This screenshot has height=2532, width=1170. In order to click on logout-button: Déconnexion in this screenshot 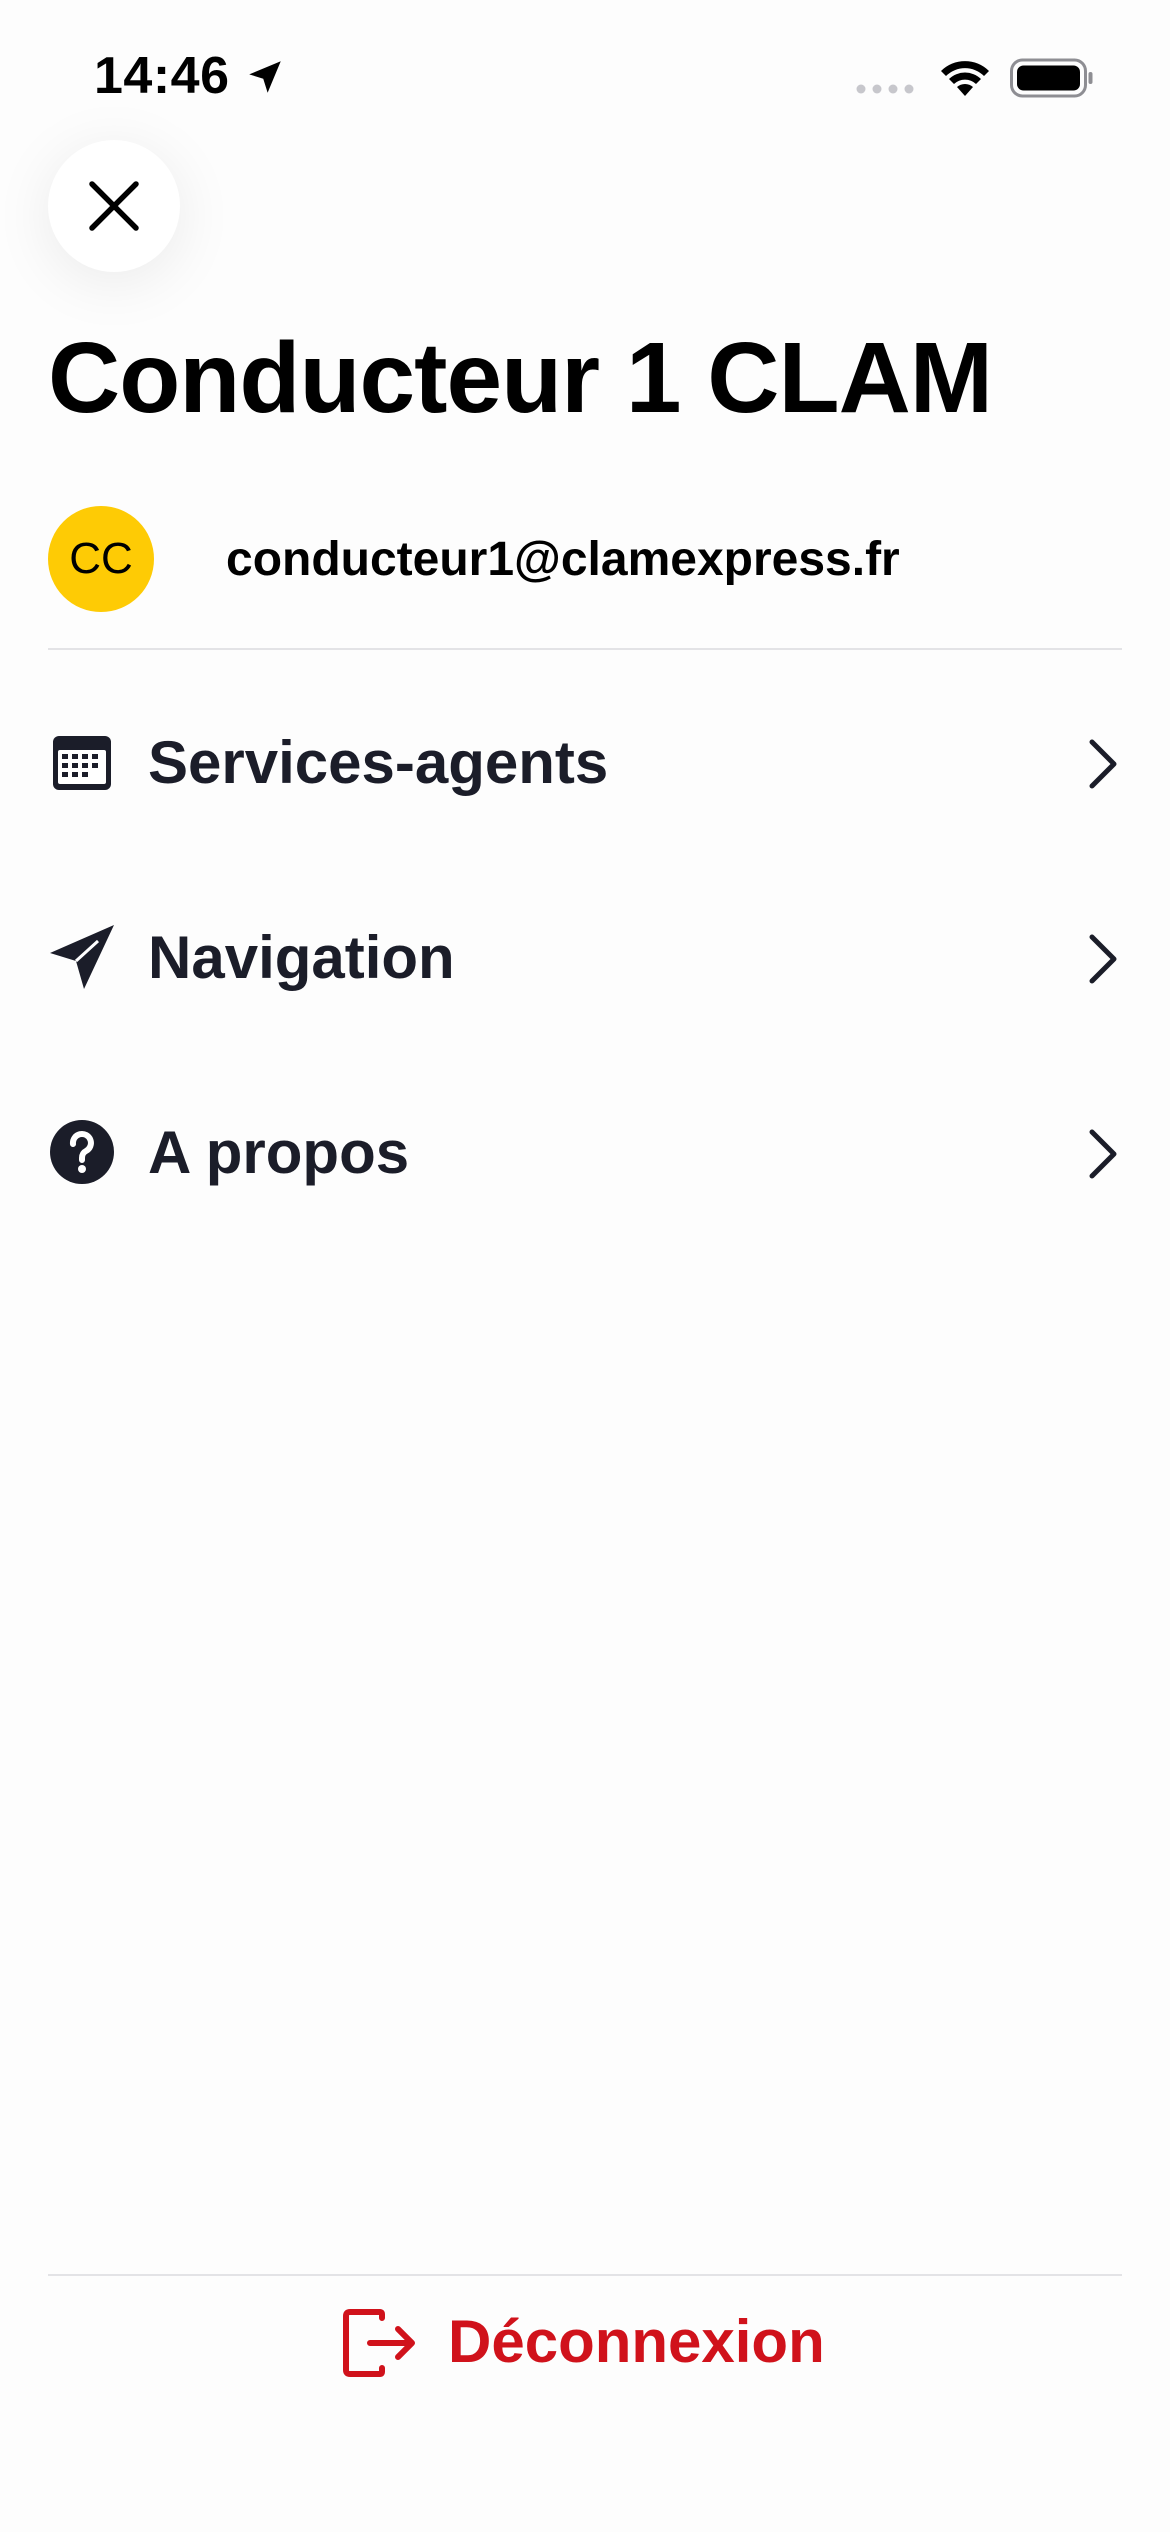, I will do `click(590, 2342)`.